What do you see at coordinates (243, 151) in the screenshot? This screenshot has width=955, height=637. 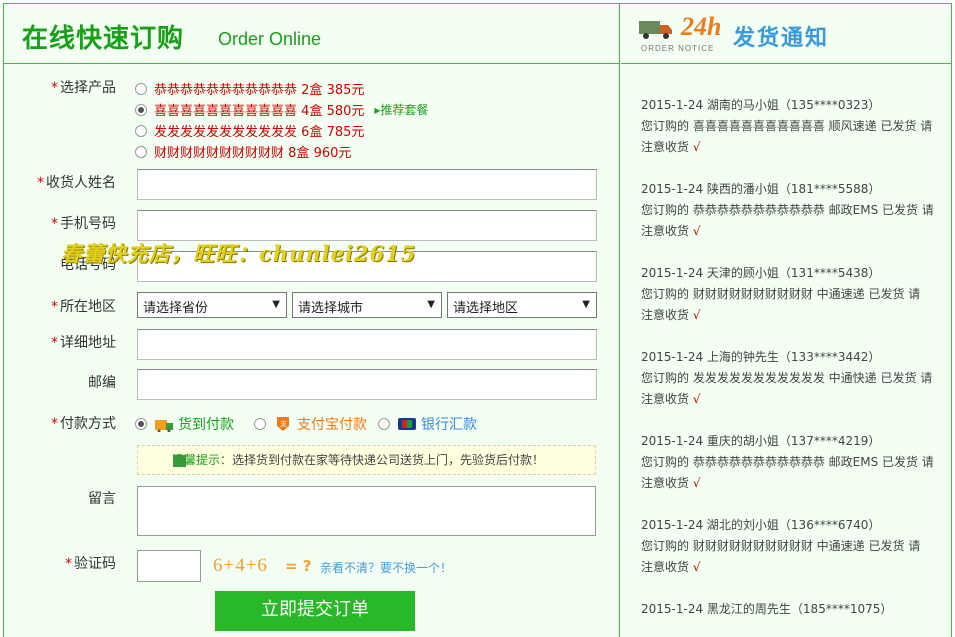 I see `product-option-4: 财财财财财财财财财财 8盒 960元` at bounding box center [243, 151].